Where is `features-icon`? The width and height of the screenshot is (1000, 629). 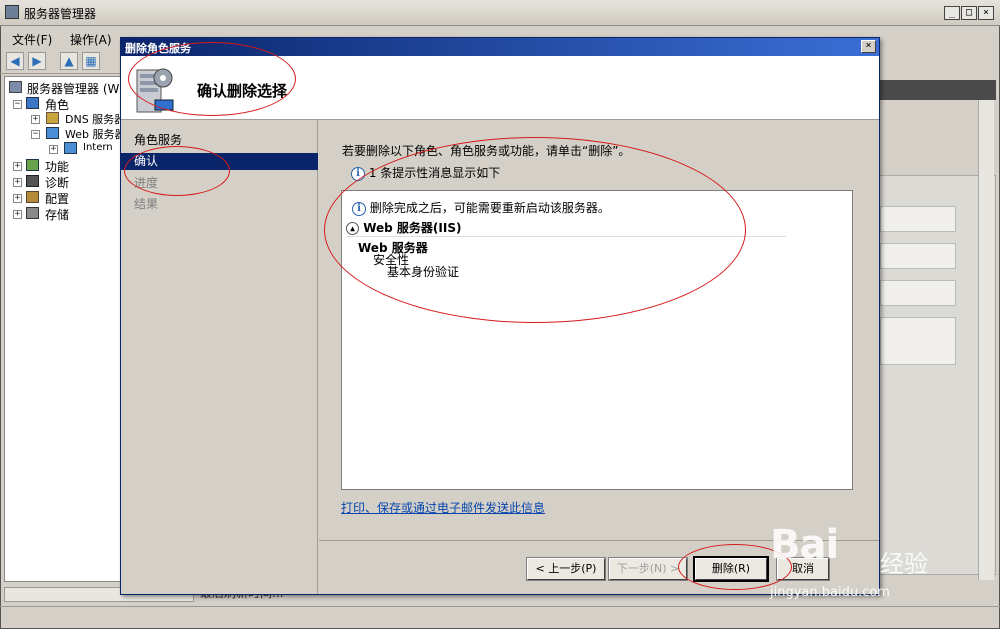 features-icon is located at coordinates (32, 165).